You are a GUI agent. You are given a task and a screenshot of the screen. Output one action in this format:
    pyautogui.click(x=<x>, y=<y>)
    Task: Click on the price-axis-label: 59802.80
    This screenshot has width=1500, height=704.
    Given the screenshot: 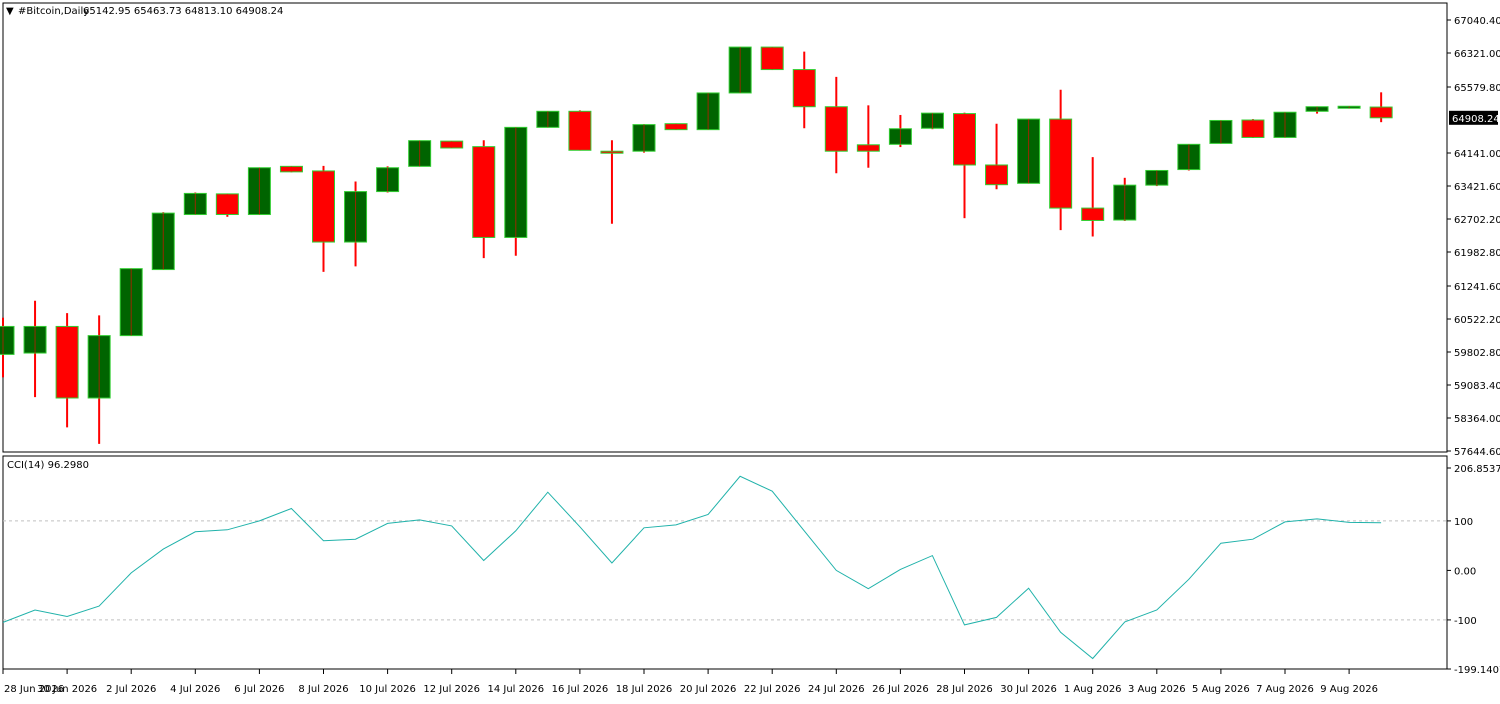 What is the action you would take?
    pyautogui.click(x=1477, y=353)
    